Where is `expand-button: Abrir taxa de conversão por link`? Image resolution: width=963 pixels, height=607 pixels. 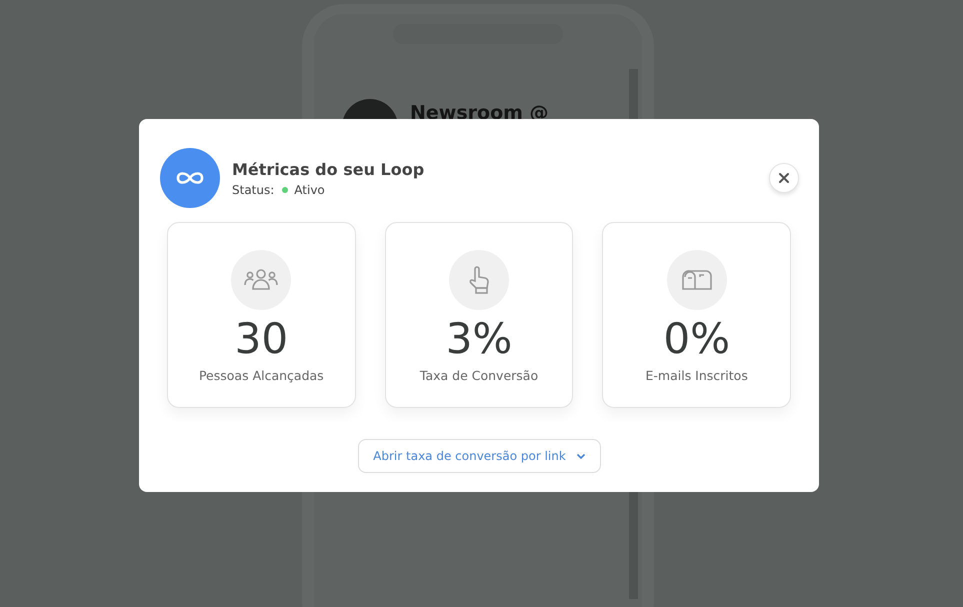
expand-button: Abrir taxa de conversão por link is located at coordinates (479, 456).